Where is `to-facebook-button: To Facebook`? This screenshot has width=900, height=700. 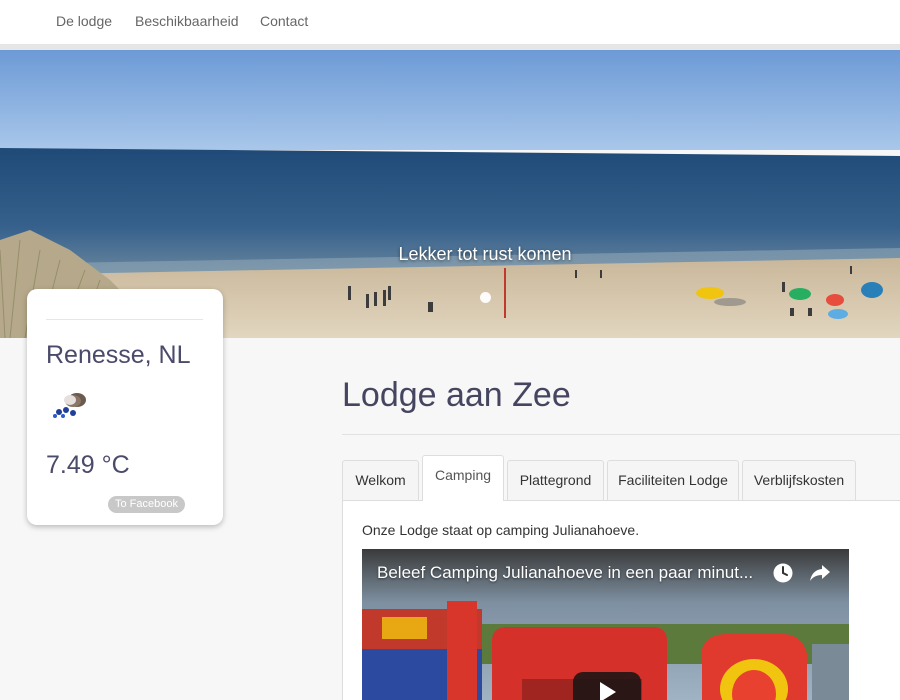
to-facebook-button: To Facebook is located at coordinates (146, 504).